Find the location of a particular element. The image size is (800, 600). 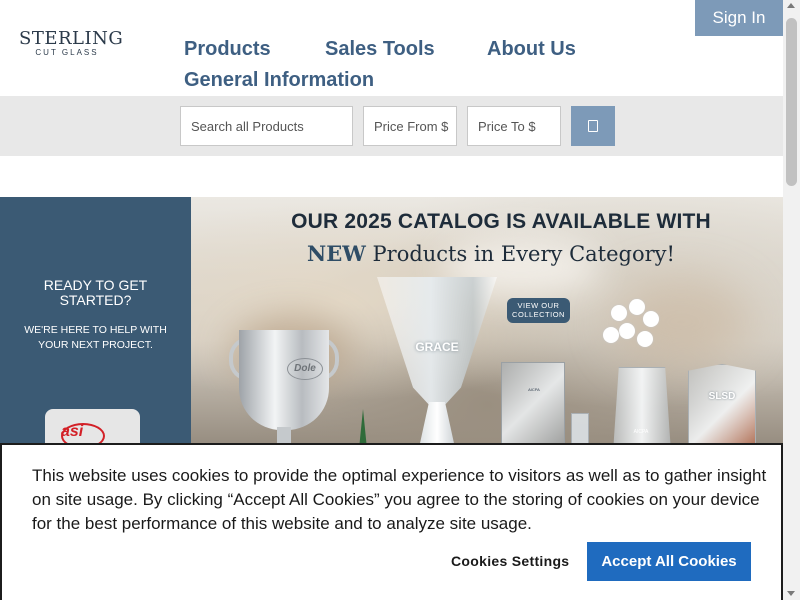

glass-flower-vase-image is located at coordinates (642, 409).